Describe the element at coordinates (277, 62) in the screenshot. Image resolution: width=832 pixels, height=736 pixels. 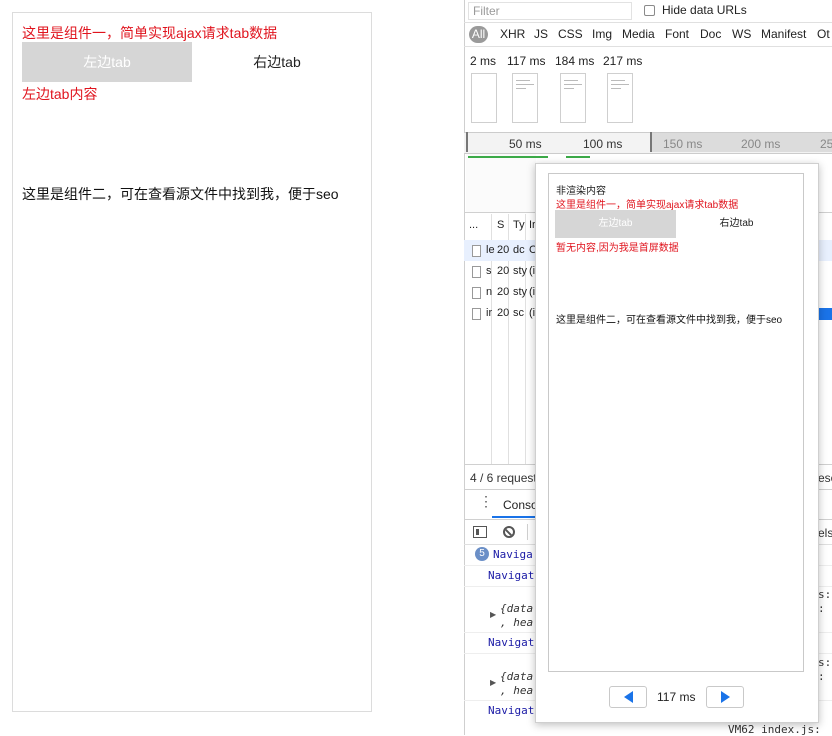
I see `right-tab: 右边tab` at that location.